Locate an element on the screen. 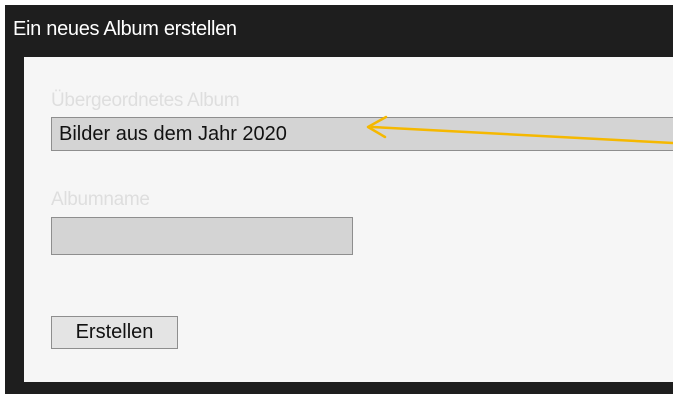  parent-album-select: Bilder aus dem Jahr 2020 is located at coordinates (362, 134).